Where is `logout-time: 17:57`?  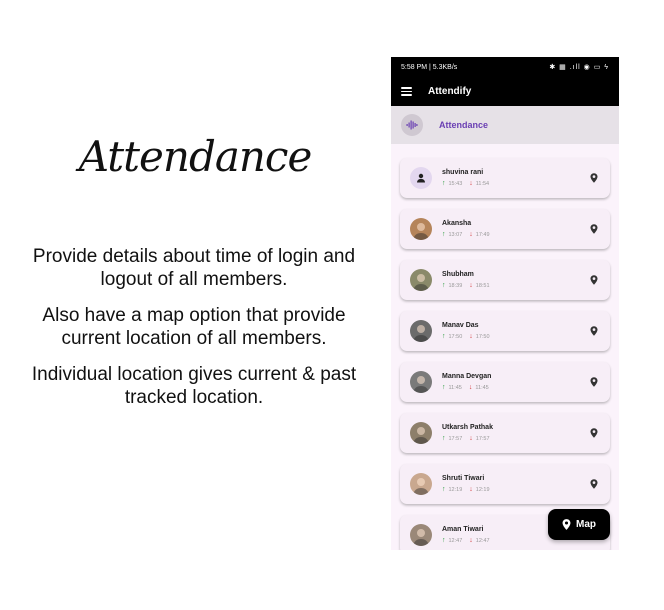
logout-time: 17:57 is located at coordinates (482, 438).